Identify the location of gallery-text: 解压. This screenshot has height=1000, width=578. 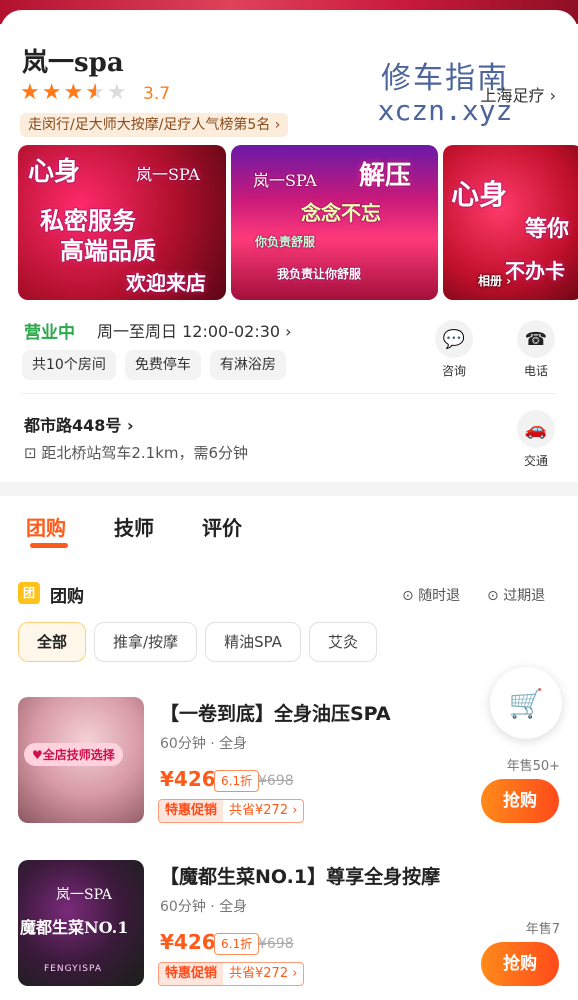
(385, 176).